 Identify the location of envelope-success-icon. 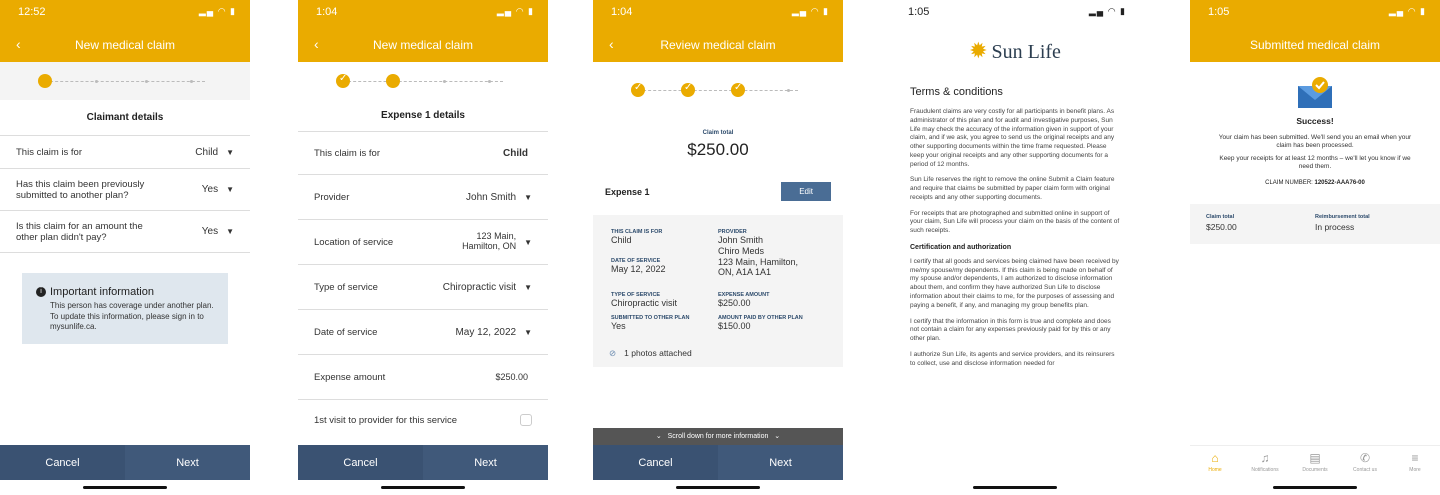
(1315, 92).